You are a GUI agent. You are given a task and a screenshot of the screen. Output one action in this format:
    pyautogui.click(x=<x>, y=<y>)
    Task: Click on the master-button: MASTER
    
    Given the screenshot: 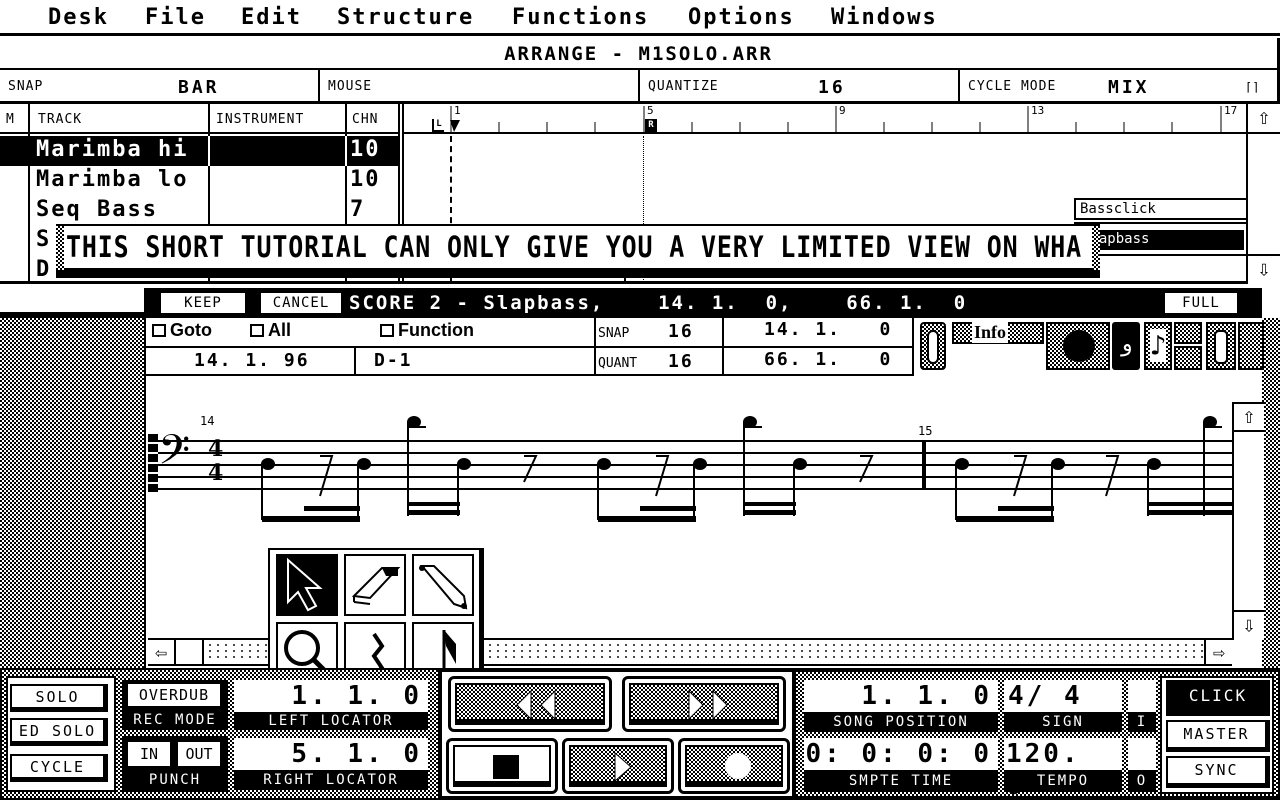 What is the action you would take?
    pyautogui.click(x=1218, y=736)
    